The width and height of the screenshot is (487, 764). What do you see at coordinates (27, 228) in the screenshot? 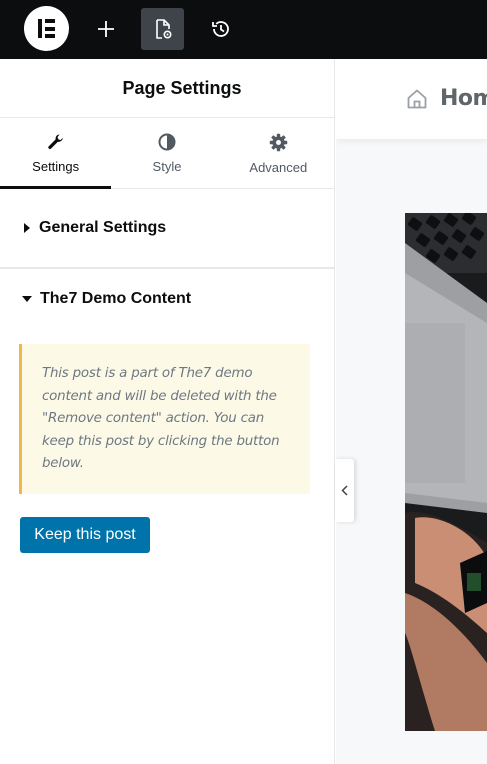
I see `caret-right-icon` at bounding box center [27, 228].